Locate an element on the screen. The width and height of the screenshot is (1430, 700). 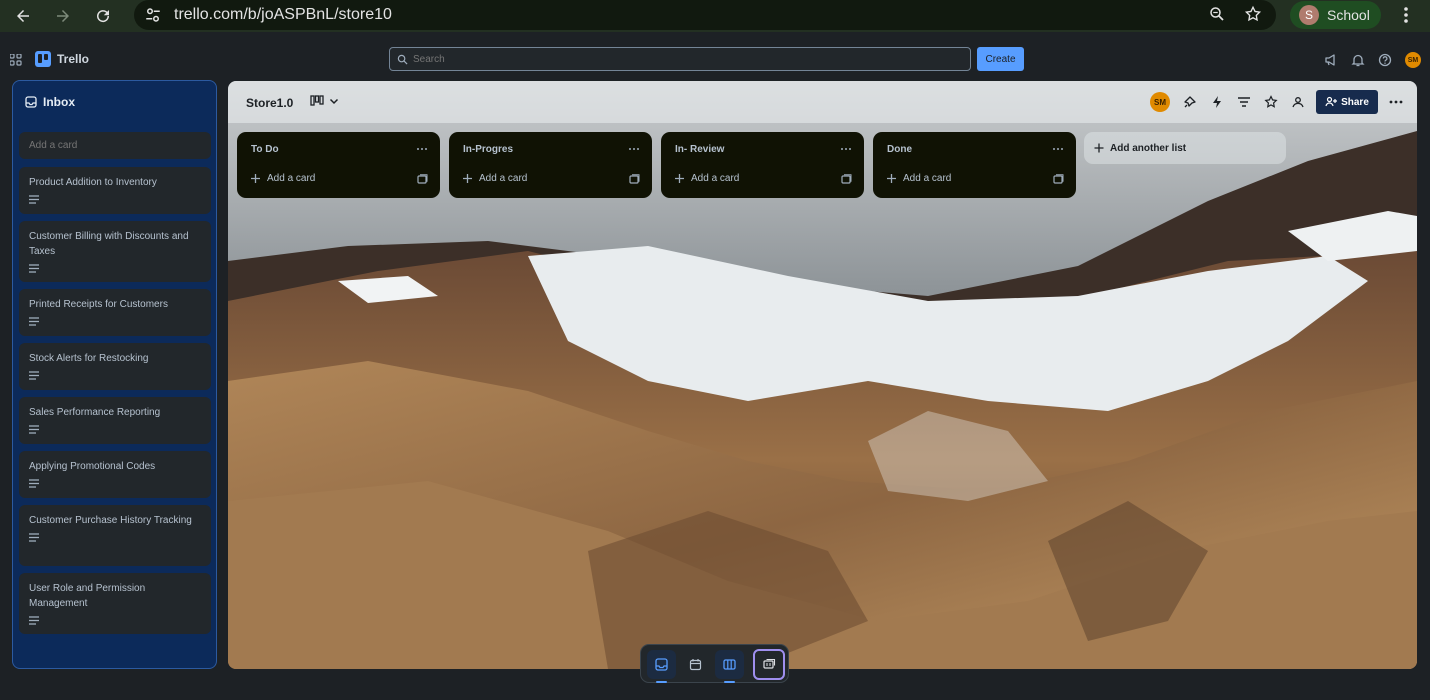
inbox-card: Printed Receipts for Customers is located at coordinates (115, 312).